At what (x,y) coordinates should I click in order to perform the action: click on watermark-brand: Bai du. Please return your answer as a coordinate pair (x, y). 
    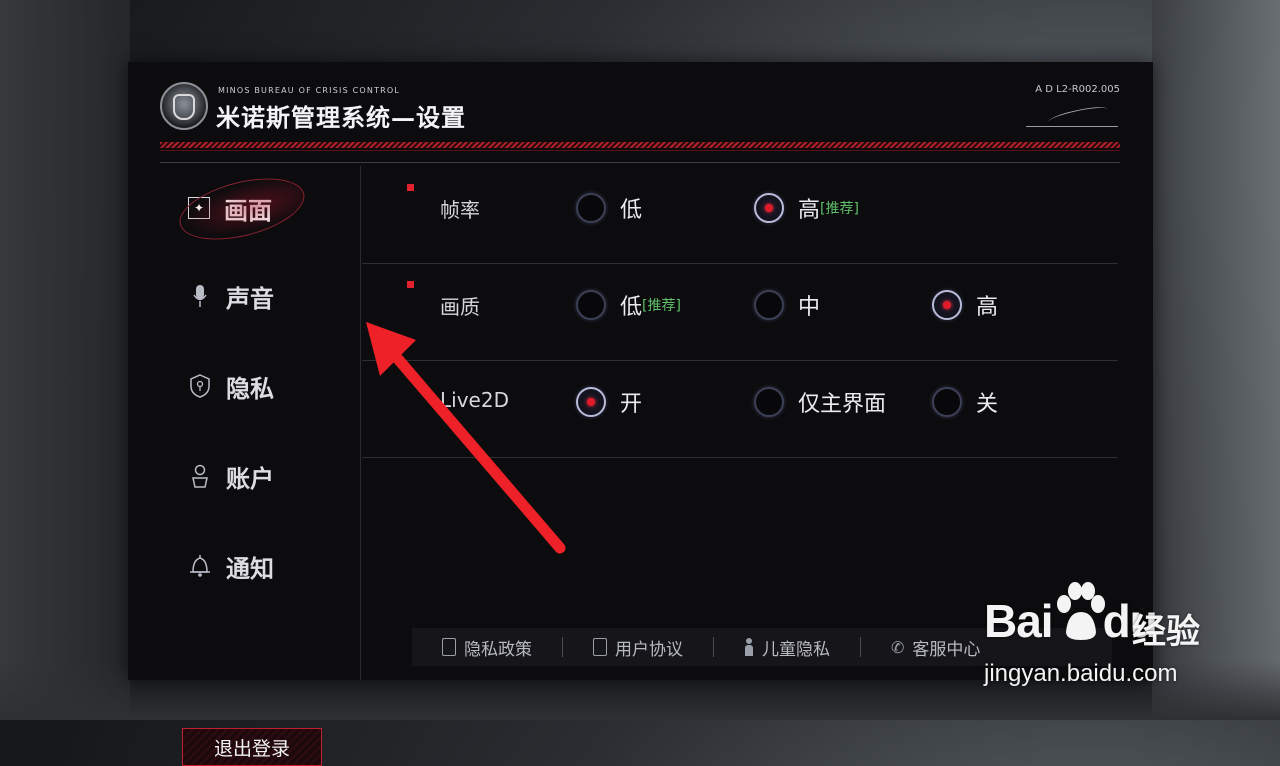
    Looking at the image, I should click on (1071, 621).